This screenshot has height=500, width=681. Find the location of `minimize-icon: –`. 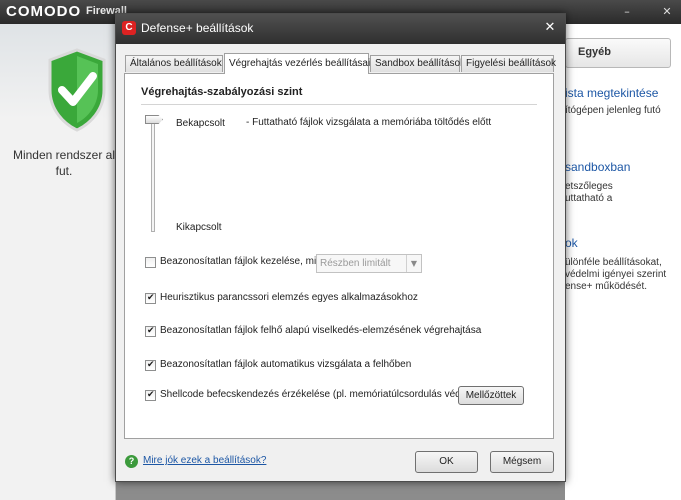

minimize-icon: – is located at coordinates (627, 11).